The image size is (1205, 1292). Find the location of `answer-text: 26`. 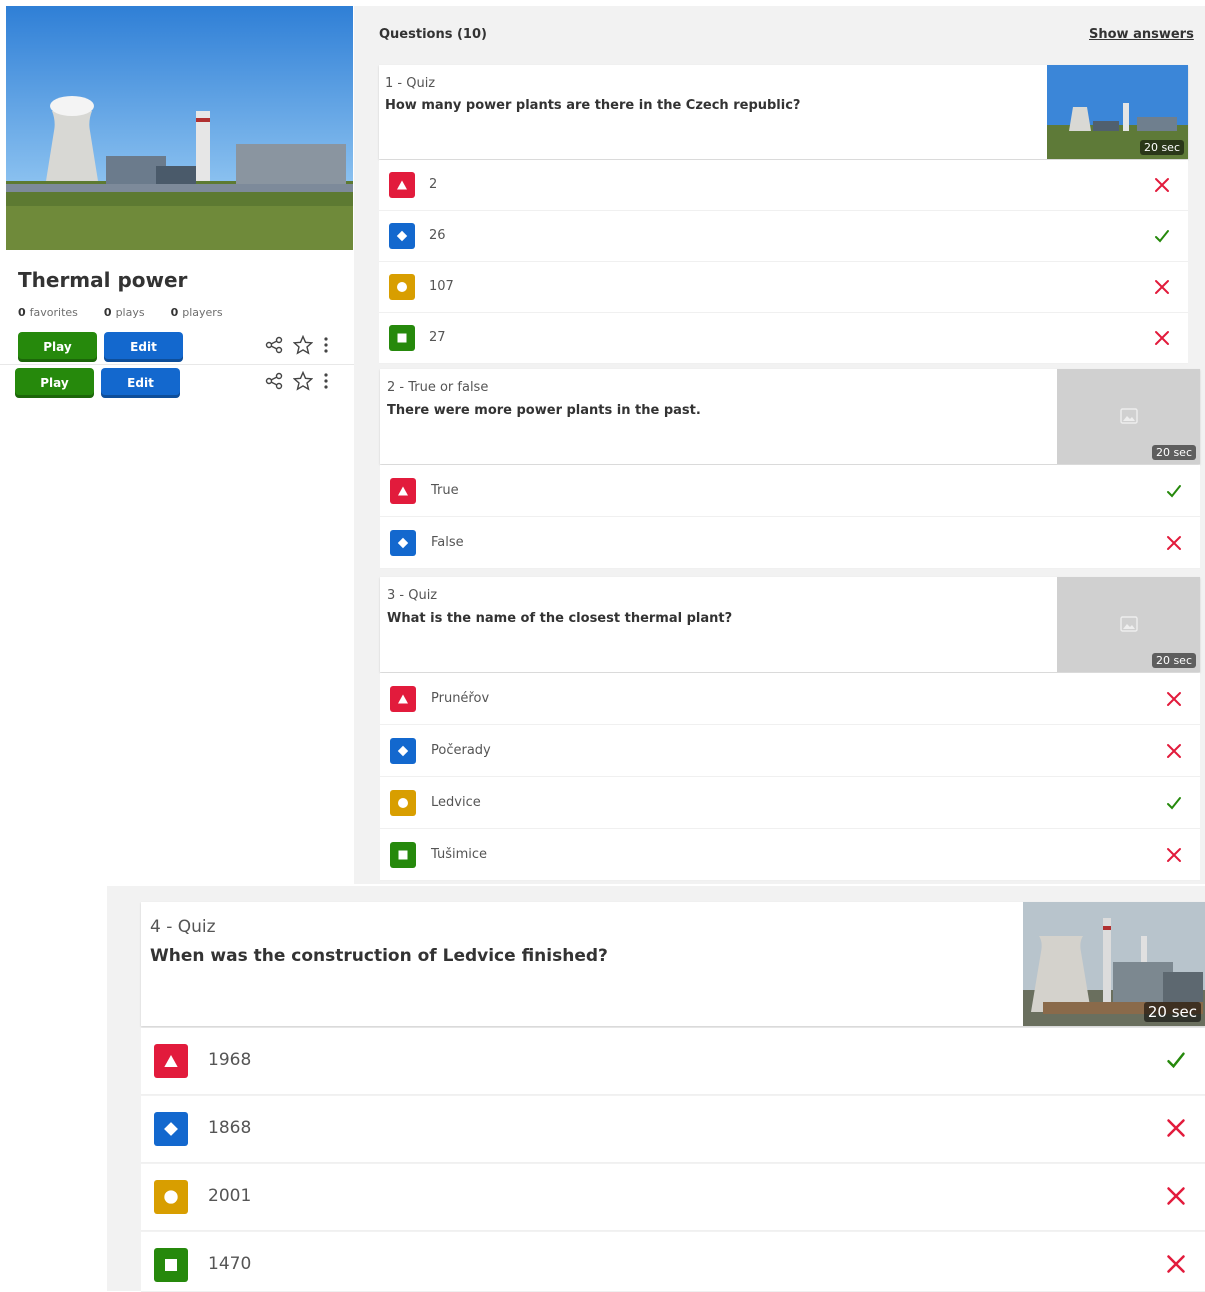

answer-text: 26 is located at coordinates (437, 235).